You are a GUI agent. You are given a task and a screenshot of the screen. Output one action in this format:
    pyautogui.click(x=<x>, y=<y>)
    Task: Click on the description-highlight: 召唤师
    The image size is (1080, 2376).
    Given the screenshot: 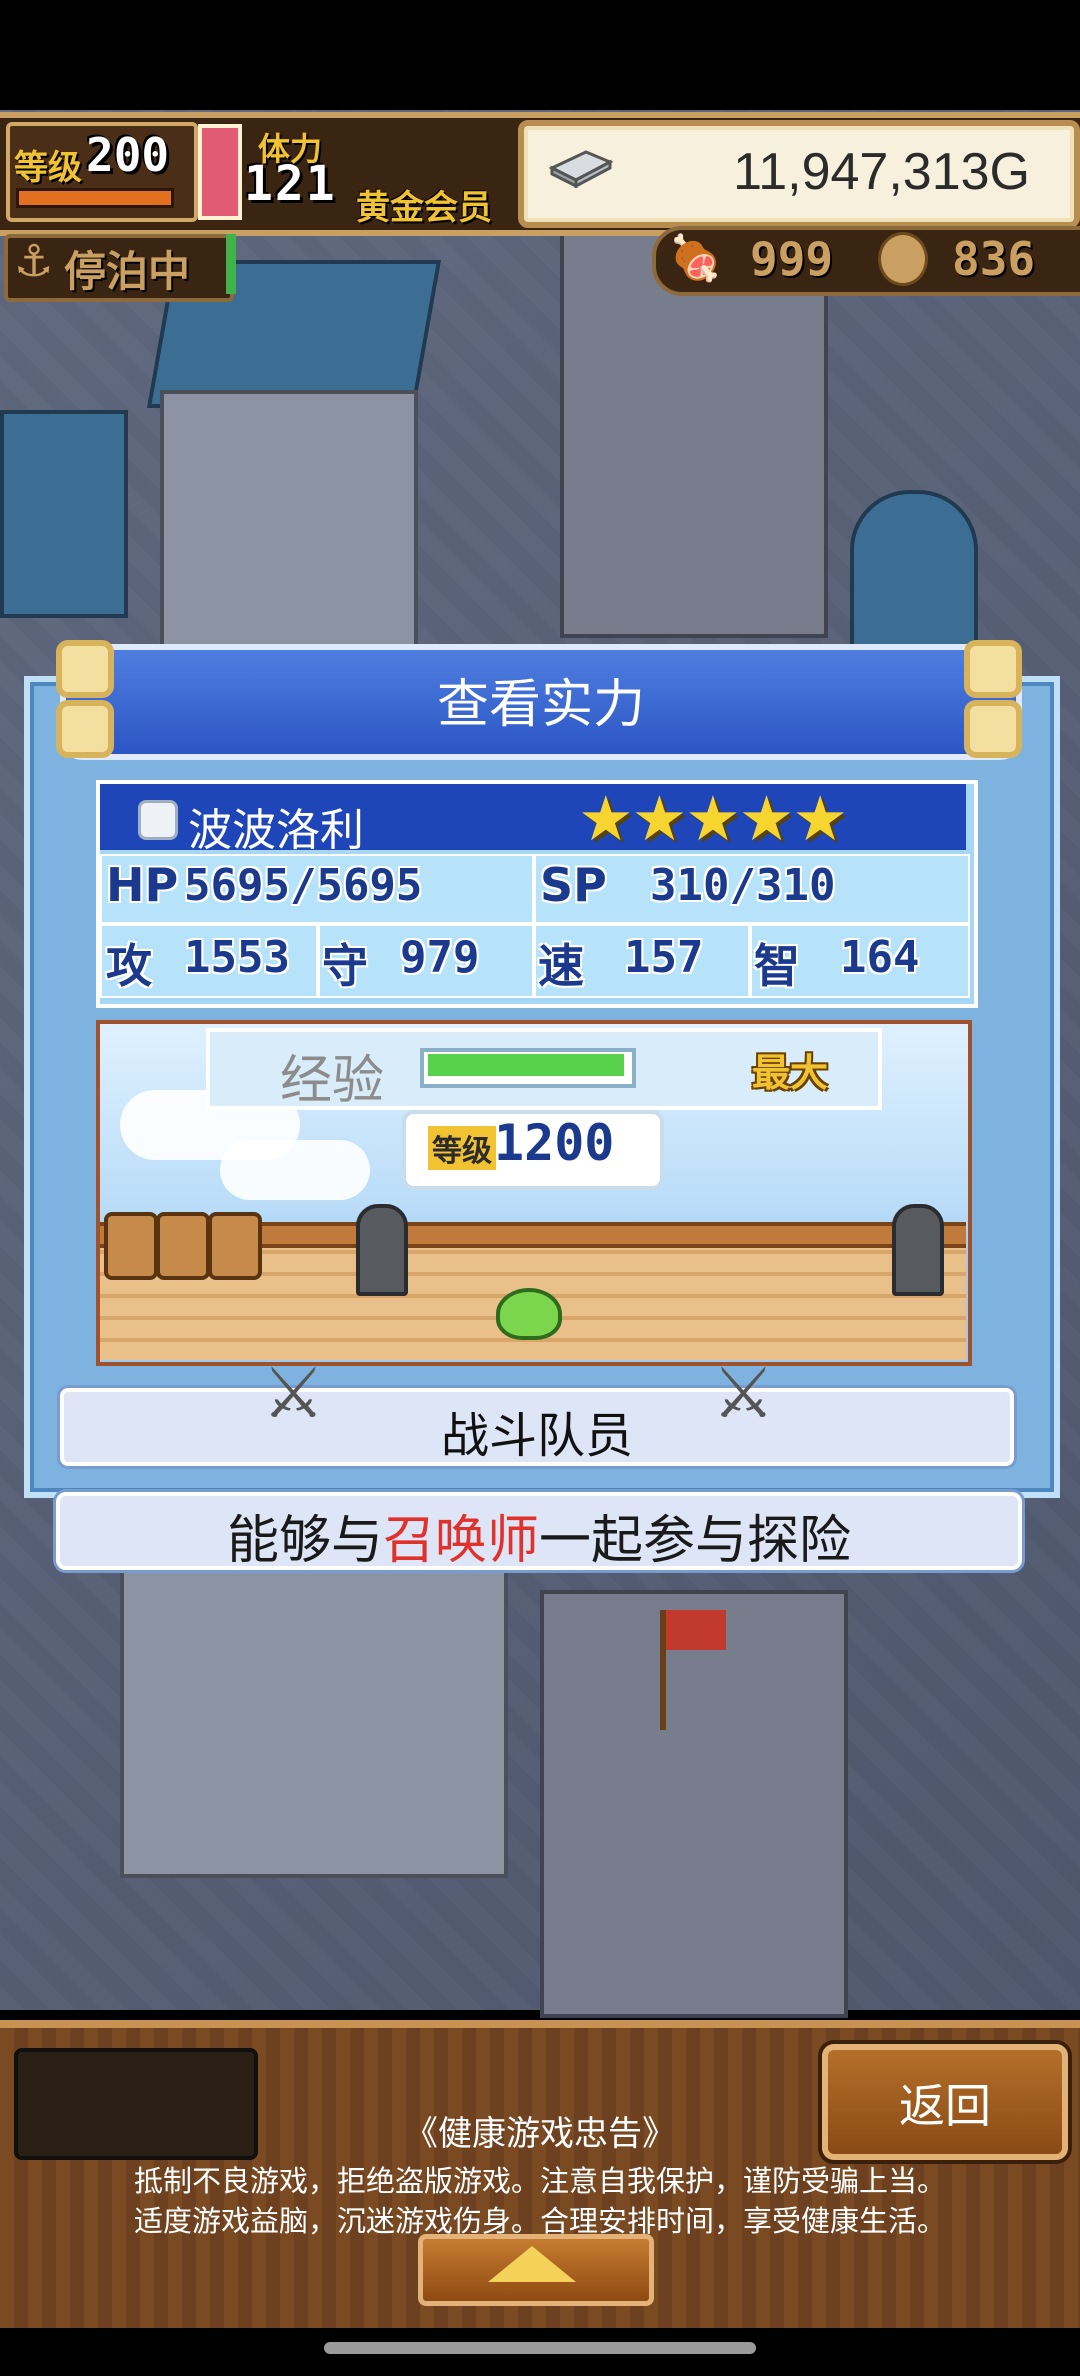 What is the action you would take?
    pyautogui.click(x=460, y=1541)
    